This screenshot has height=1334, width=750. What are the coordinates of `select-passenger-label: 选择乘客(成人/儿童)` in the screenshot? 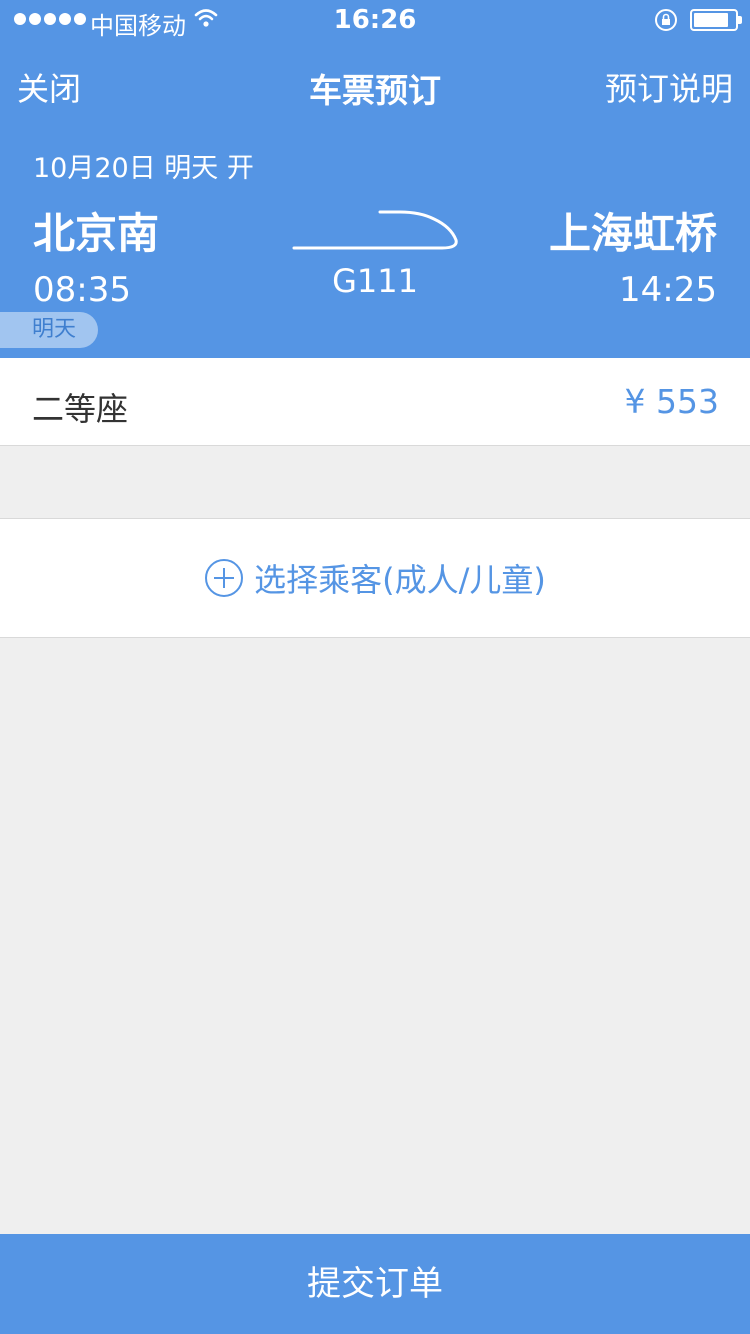 It's located at (400, 580).